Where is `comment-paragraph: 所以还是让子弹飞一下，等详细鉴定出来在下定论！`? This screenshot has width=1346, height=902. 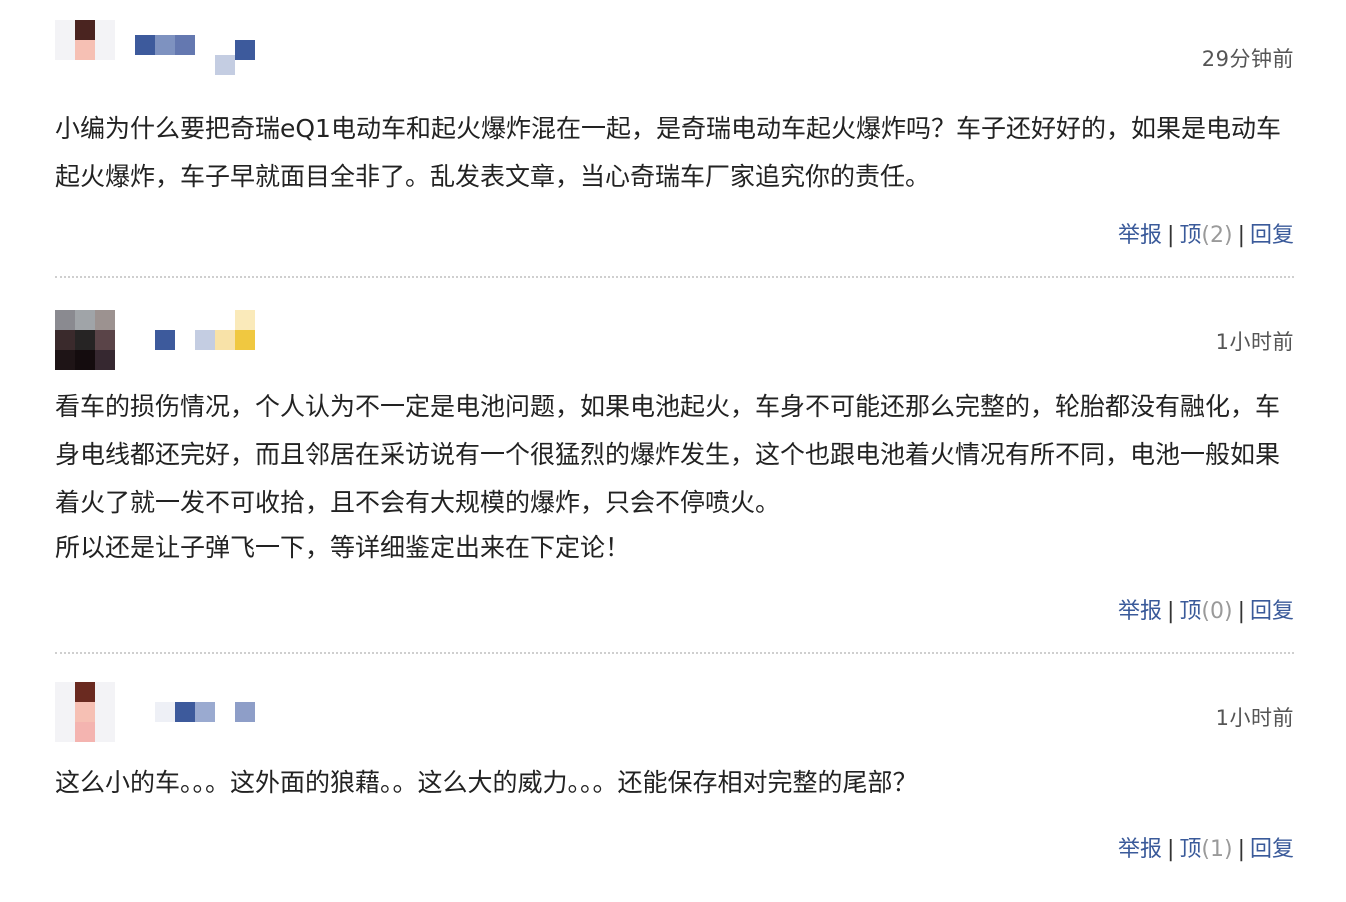 comment-paragraph: 所以还是让子弹飞一下，等详细鉴定出来在下定论！ is located at coordinates (343, 547).